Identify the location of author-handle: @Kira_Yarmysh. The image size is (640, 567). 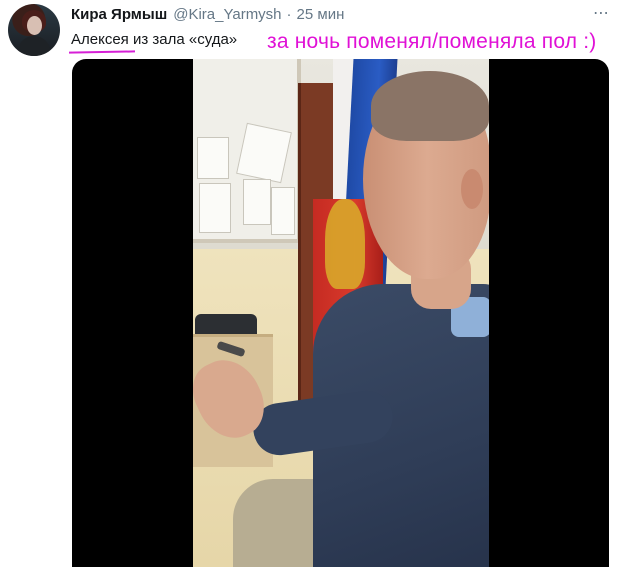
(227, 14).